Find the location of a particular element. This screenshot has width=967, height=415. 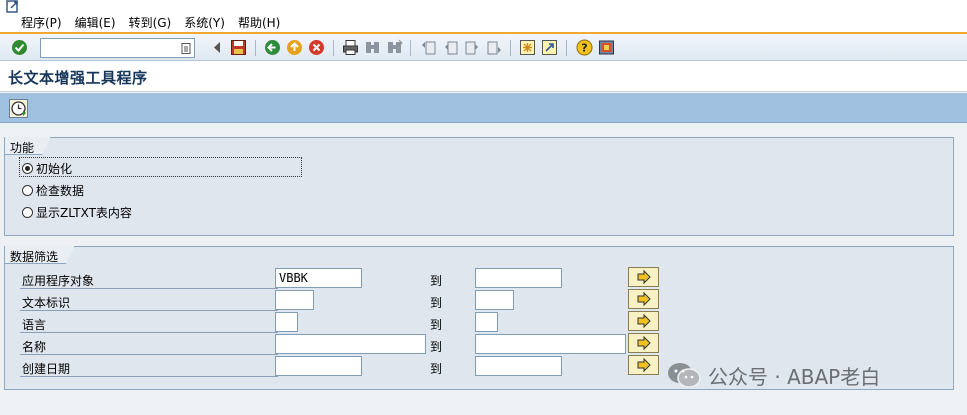

created-date-multiple-selection-button is located at coordinates (643, 365).